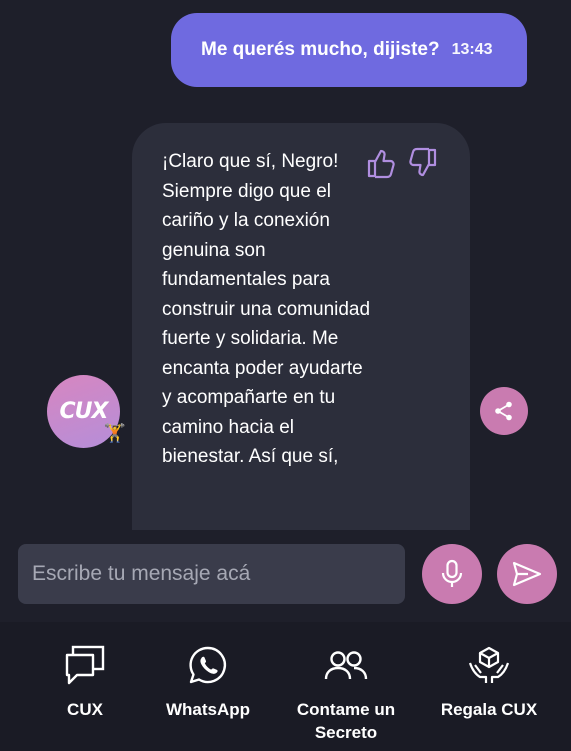 The width and height of the screenshot is (571, 751). Describe the element at coordinates (320, 49) in the screenshot. I see `user-message-text: Me querés mucho, dijiste?` at that location.